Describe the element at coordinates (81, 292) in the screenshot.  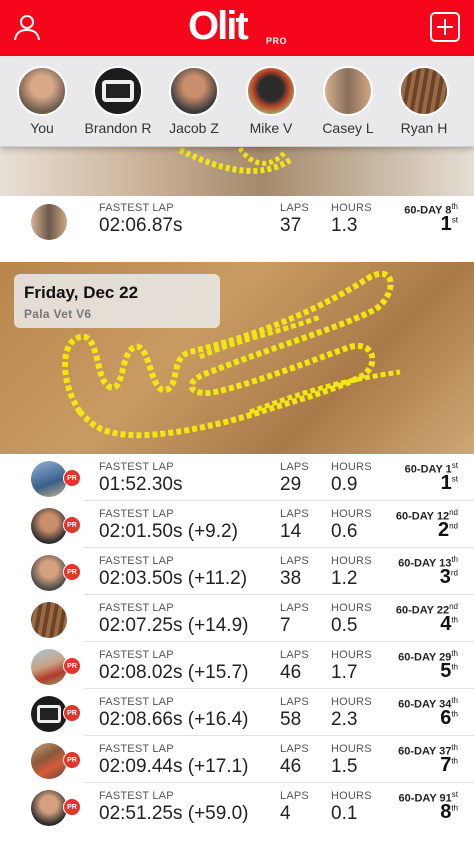
I see `day-title: Friday, Dec 22` at that location.